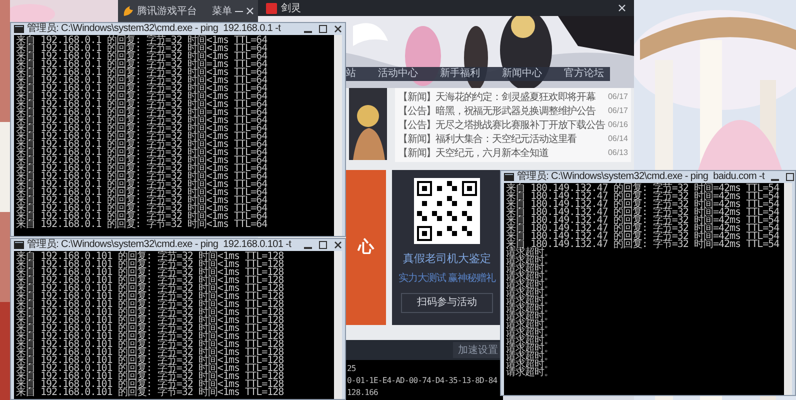 The height and width of the screenshot is (400, 796). What do you see at coordinates (501, 125) in the screenshot?
I see `news-link: 【公告】无尽之塔挑战赛比赛服补丁开放下载公告` at bounding box center [501, 125].